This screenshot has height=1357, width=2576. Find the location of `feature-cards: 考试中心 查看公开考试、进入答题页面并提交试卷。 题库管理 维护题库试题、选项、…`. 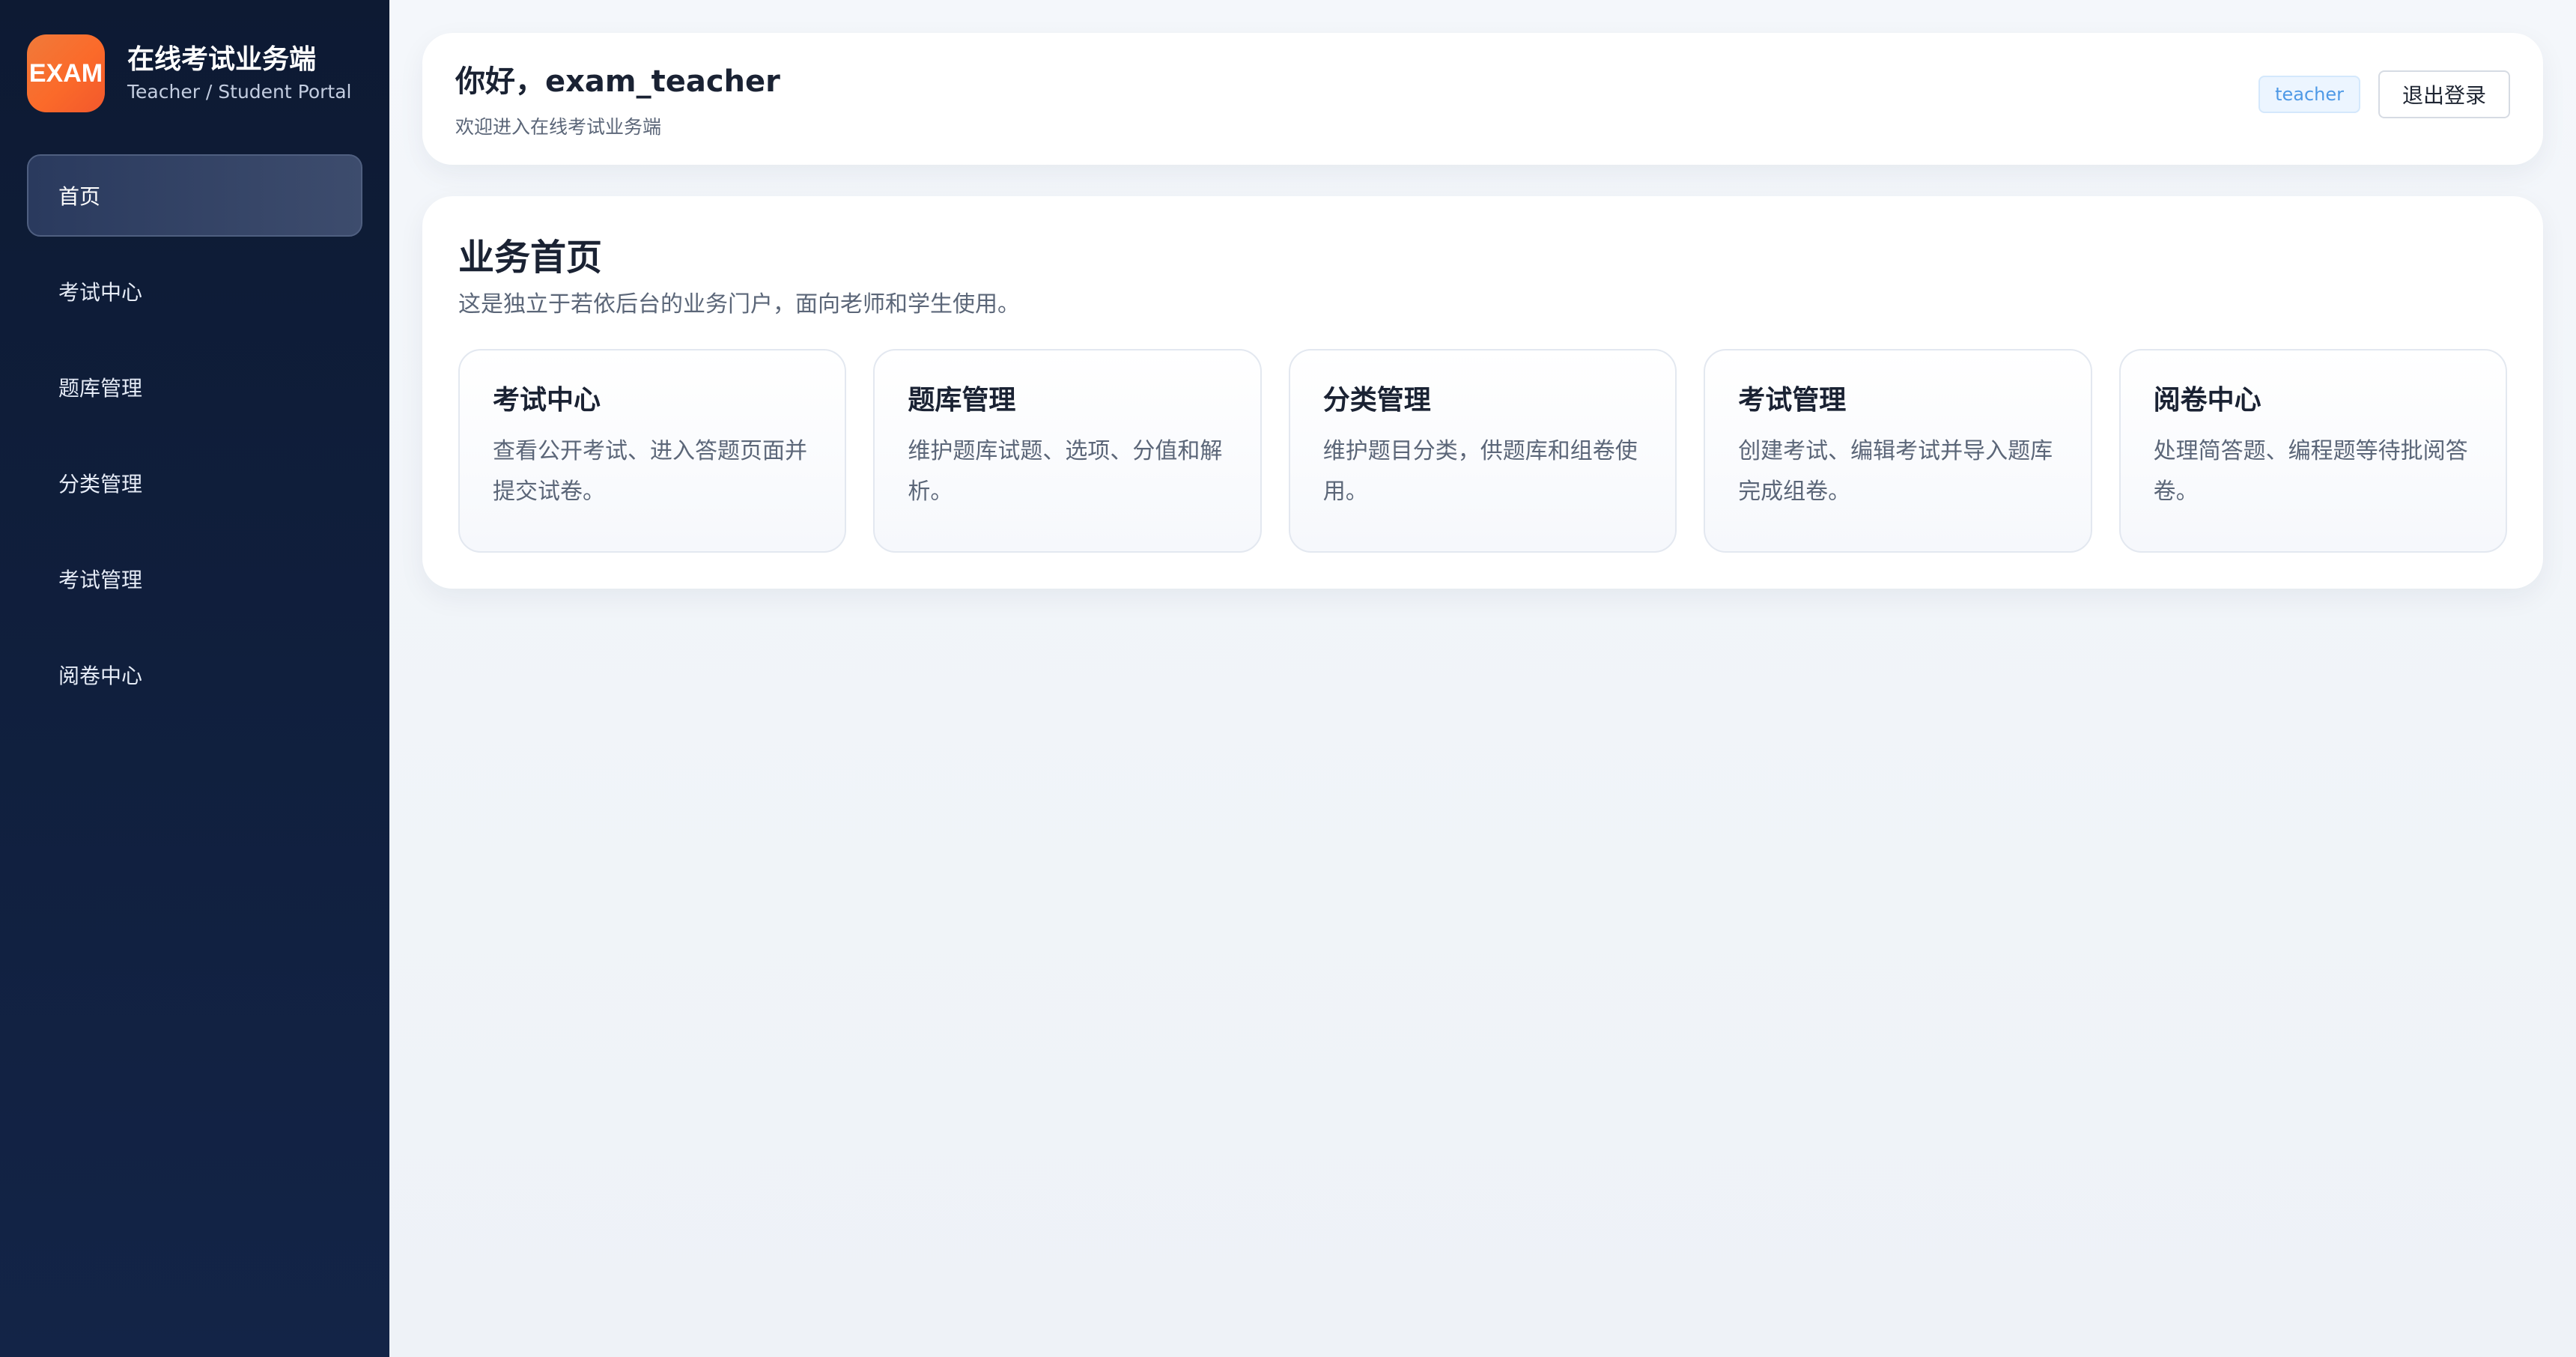

feature-cards: 考试中心 查看公开考试、进入答题页面并提交试卷。 题库管理 维护题库试题、选项、… is located at coordinates (1482, 451).